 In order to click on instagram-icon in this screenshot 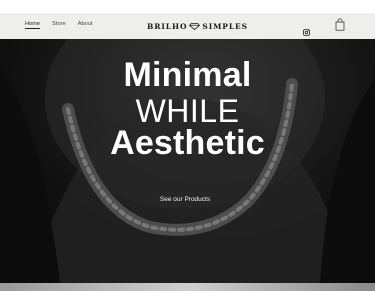, I will do `click(306, 29)`.